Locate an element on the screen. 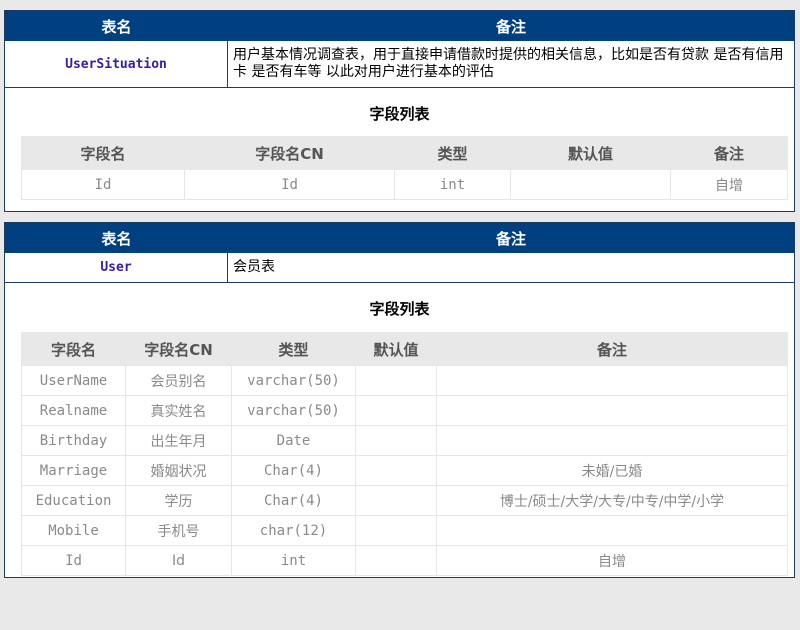 The height and width of the screenshot is (630, 800). cell-field: Realname is located at coordinates (73, 410).